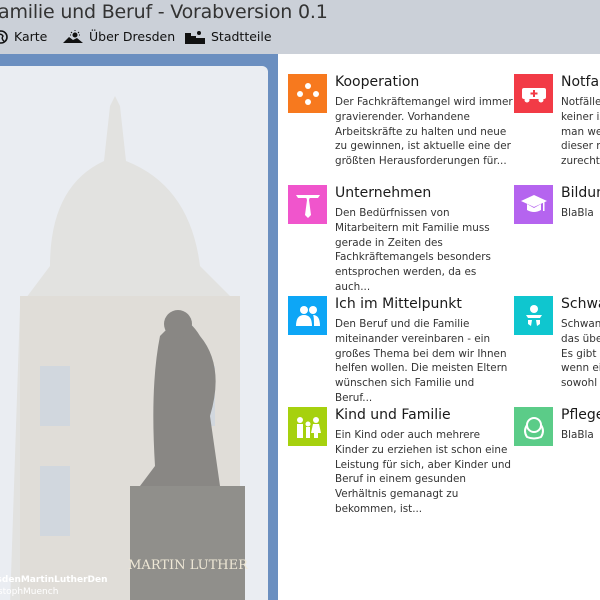  I want to click on nav-label: Karte, so click(31, 36).